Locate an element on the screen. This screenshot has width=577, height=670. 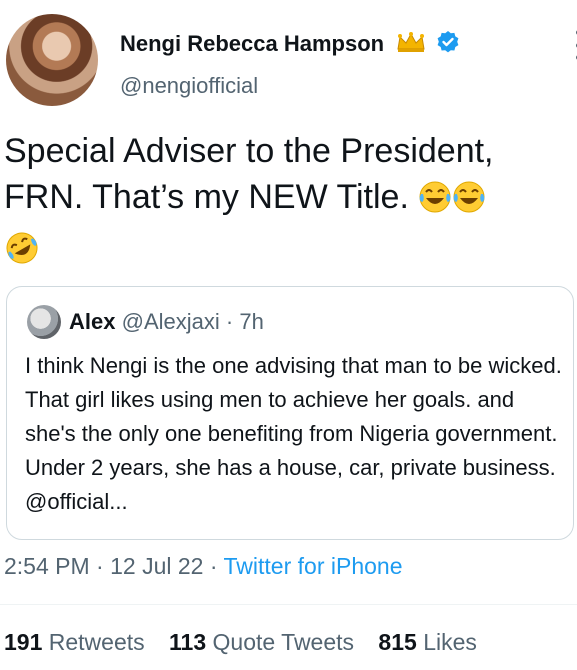
tweet-meta: 2:54 PM · 12 Jul 22 · Twitter for iPhone is located at coordinates (203, 566).